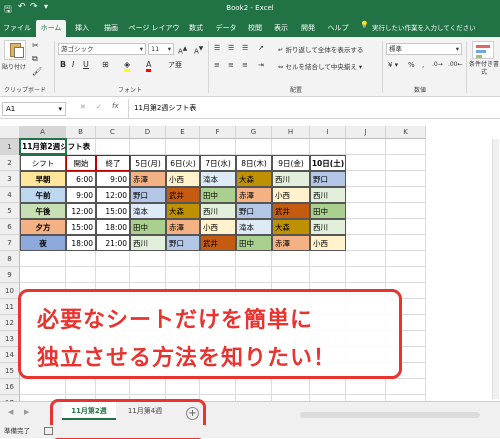  What do you see at coordinates (175, 65) in the screenshot?
I see `phonetic-icon: ア亜` at bounding box center [175, 65].